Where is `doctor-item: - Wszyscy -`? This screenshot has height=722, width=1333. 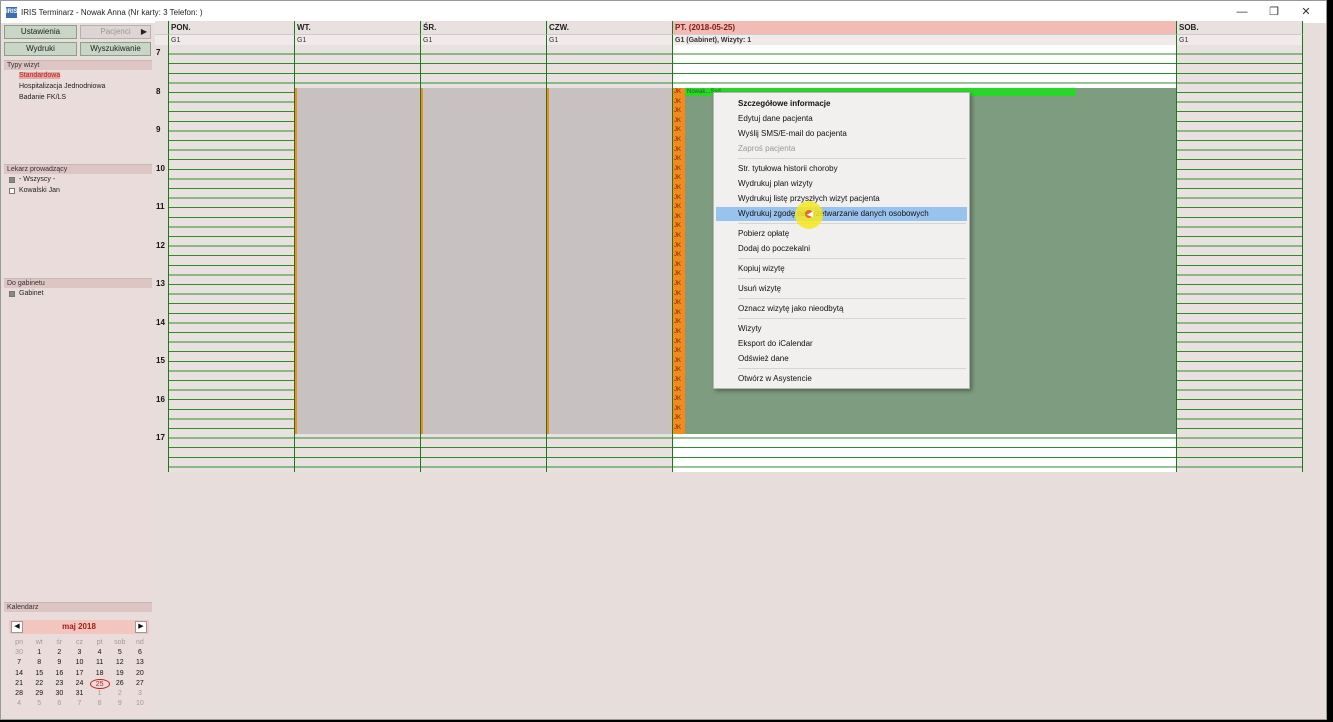
doctor-item: - Wszyscy - is located at coordinates (78, 179).